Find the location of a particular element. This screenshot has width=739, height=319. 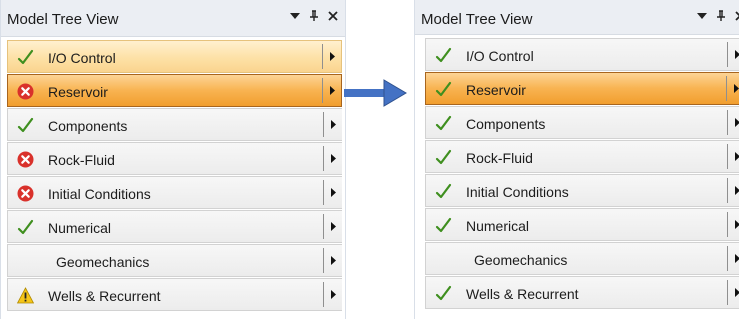

warning-triangle-icon is located at coordinates (25, 295).